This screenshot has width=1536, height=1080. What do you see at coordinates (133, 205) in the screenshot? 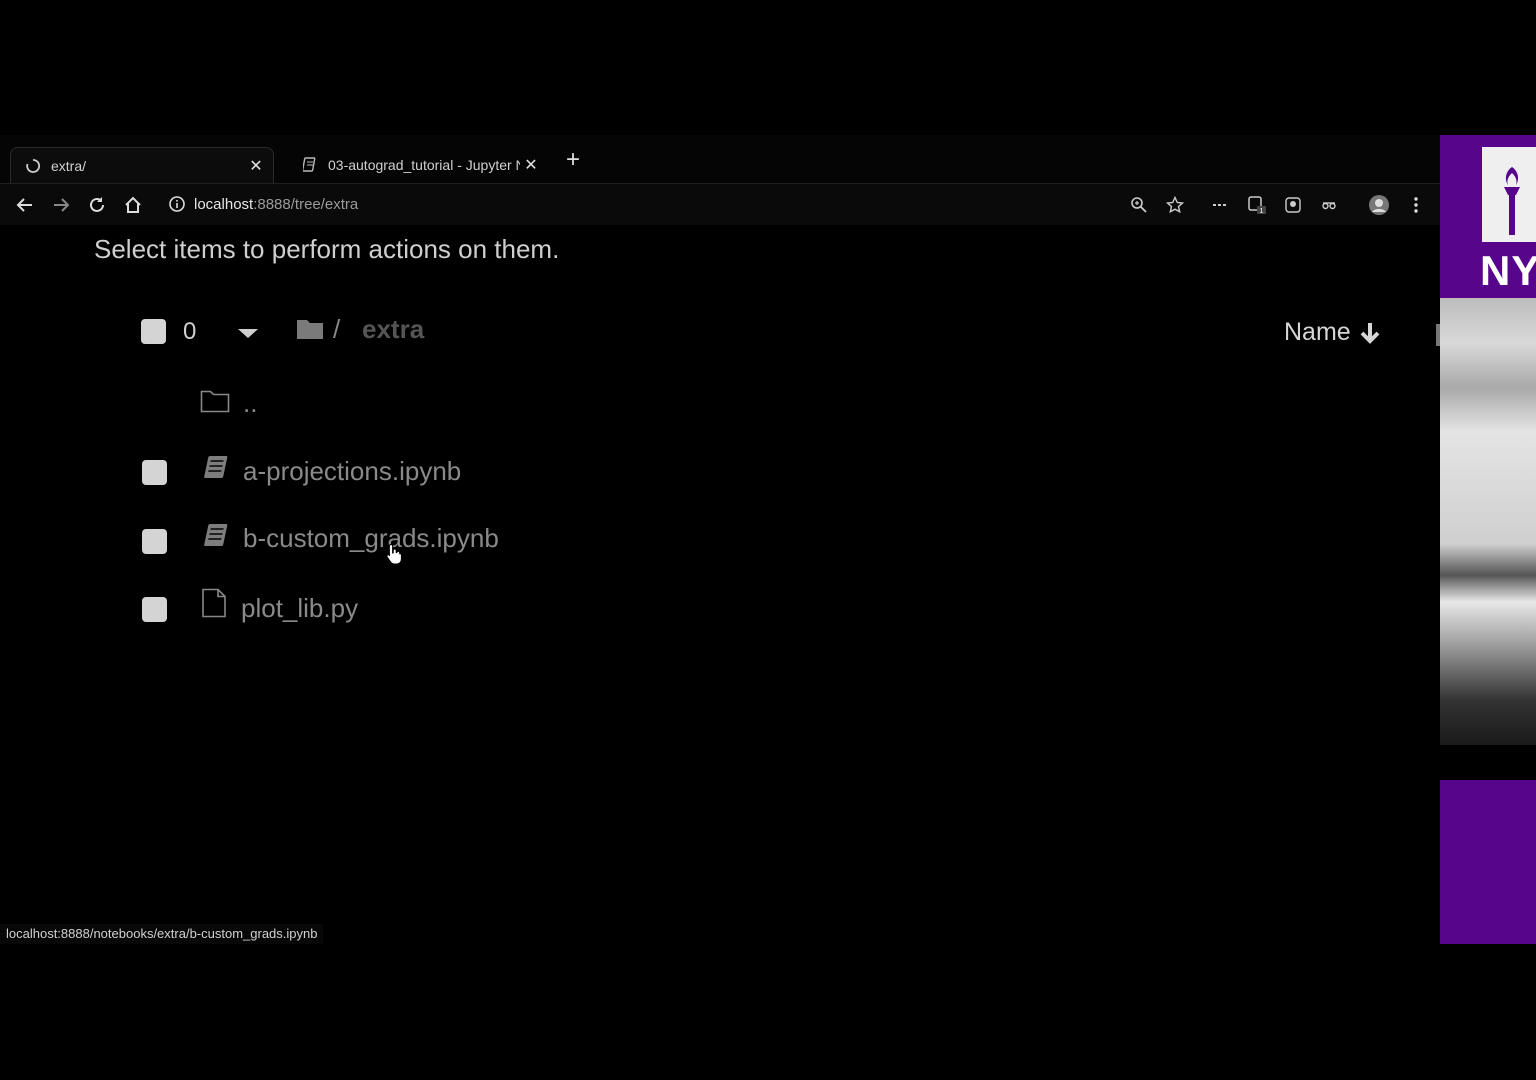
I see `home-icon` at bounding box center [133, 205].